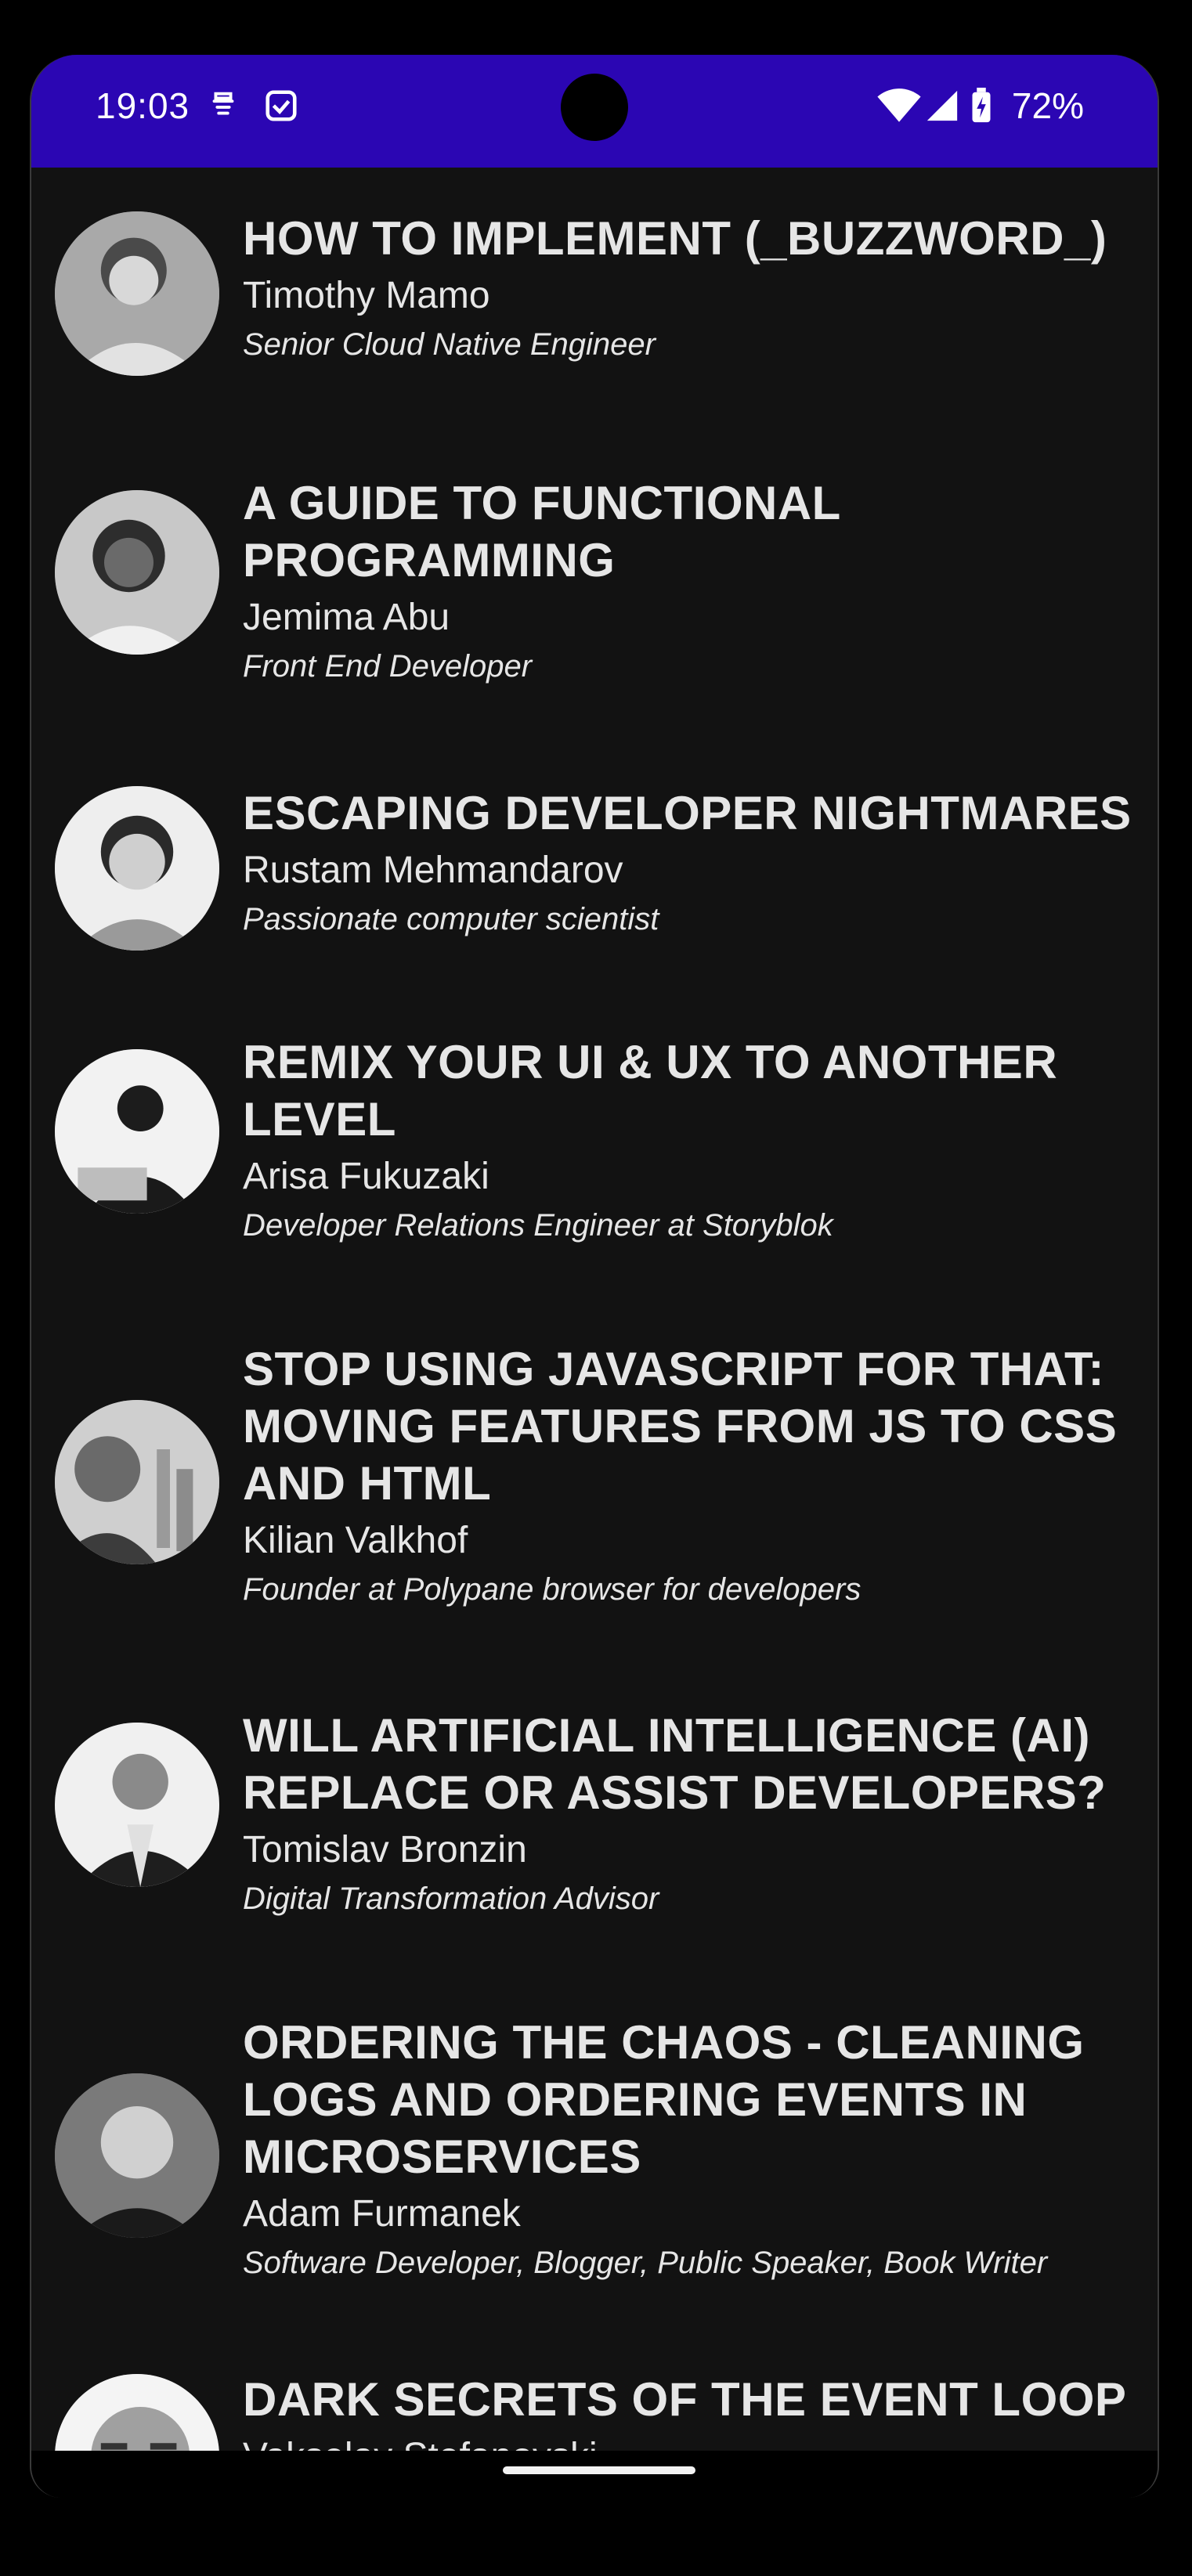 Image resolution: width=1192 pixels, height=2576 pixels. I want to click on battery-charging-icon, so click(981, 106).